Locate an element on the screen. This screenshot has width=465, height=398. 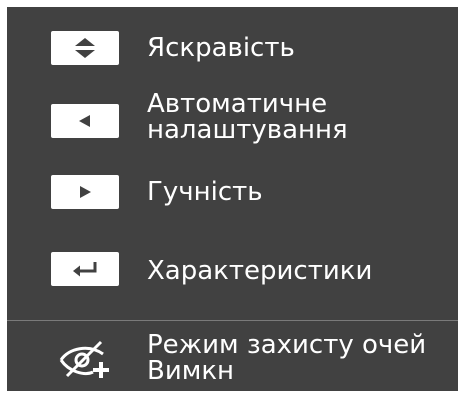
menu-item-volume: Гучність is located at coordinates (232, 194).